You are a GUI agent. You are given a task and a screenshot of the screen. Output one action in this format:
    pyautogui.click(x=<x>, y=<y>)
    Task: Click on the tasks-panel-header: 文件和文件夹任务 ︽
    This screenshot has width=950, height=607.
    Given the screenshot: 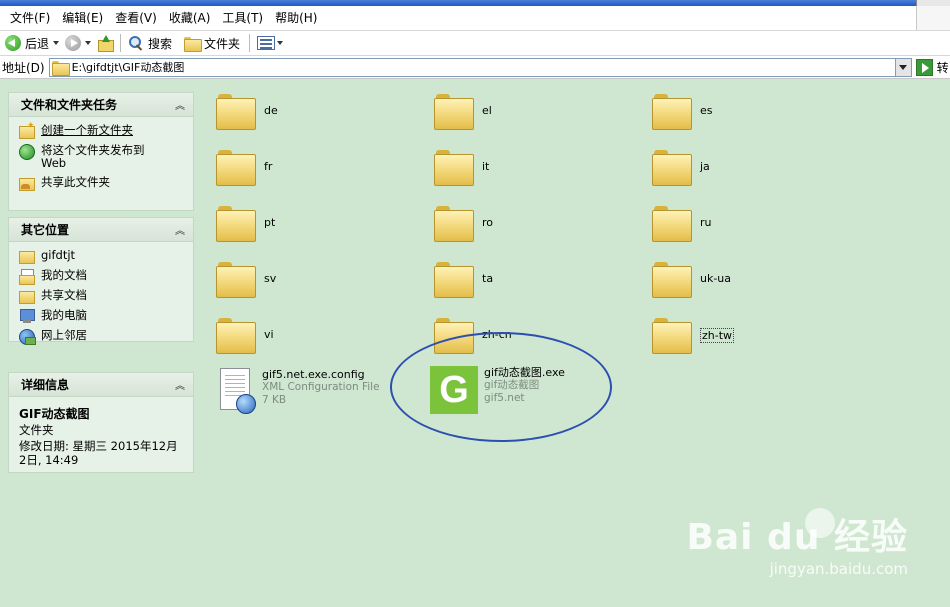 What is the action you would take?
    pyautogui.click(x=101, y=105)
    